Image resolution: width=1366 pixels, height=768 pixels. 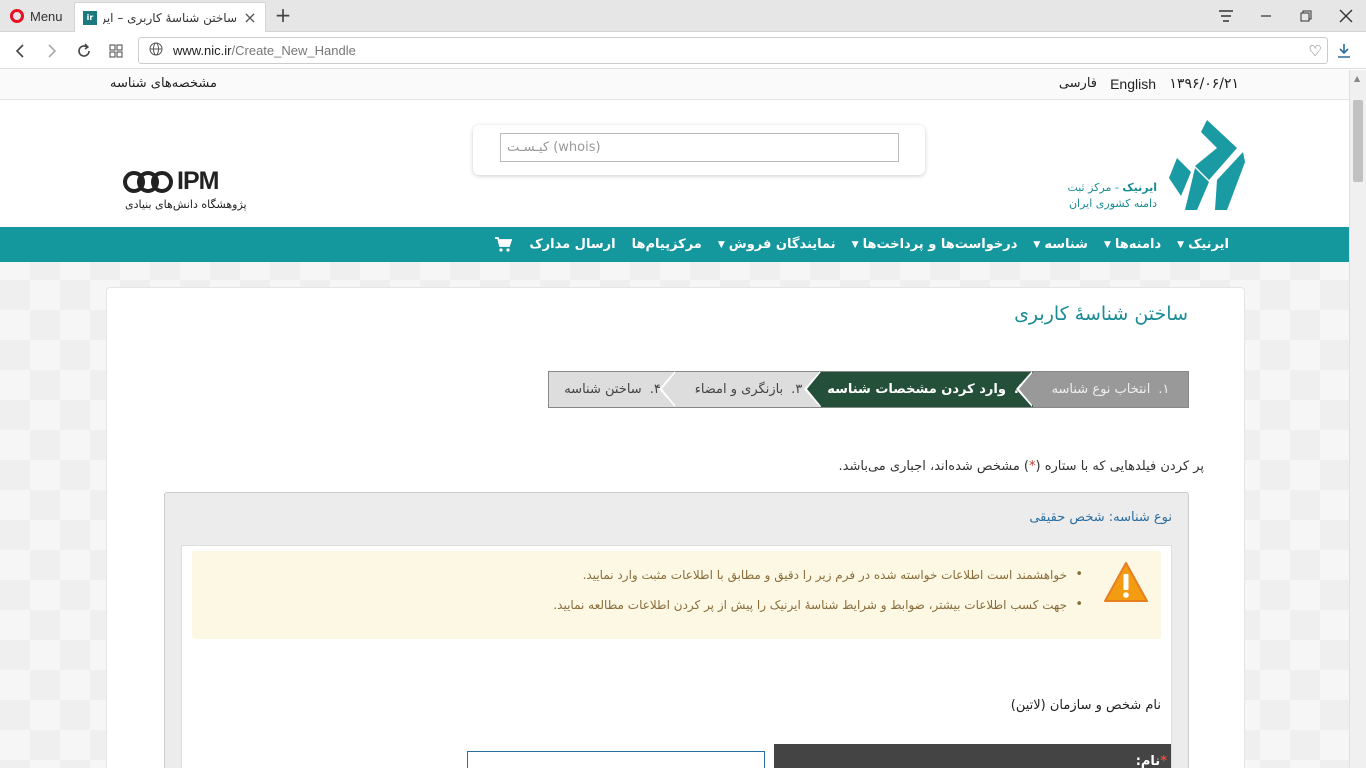 I want to click on forward-icon, so click(x=52, y=51).